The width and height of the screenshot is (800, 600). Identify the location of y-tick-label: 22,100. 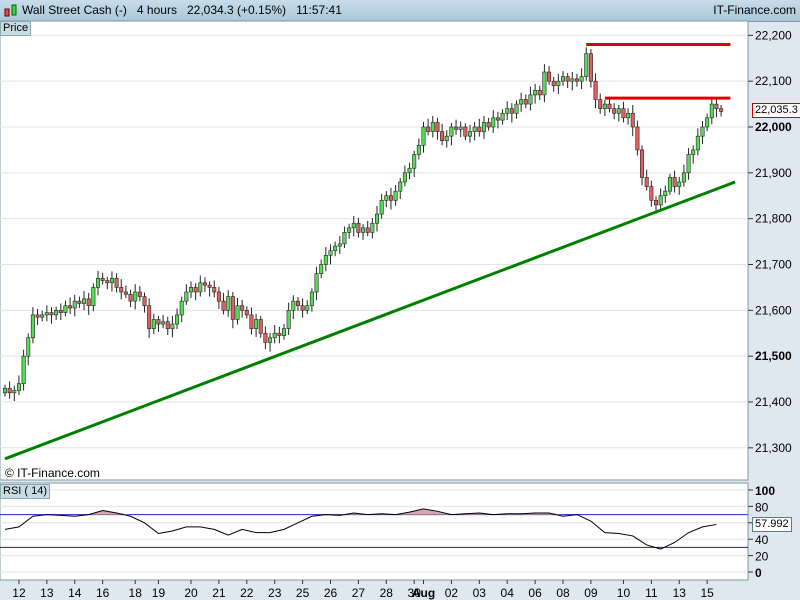
(773, 81).